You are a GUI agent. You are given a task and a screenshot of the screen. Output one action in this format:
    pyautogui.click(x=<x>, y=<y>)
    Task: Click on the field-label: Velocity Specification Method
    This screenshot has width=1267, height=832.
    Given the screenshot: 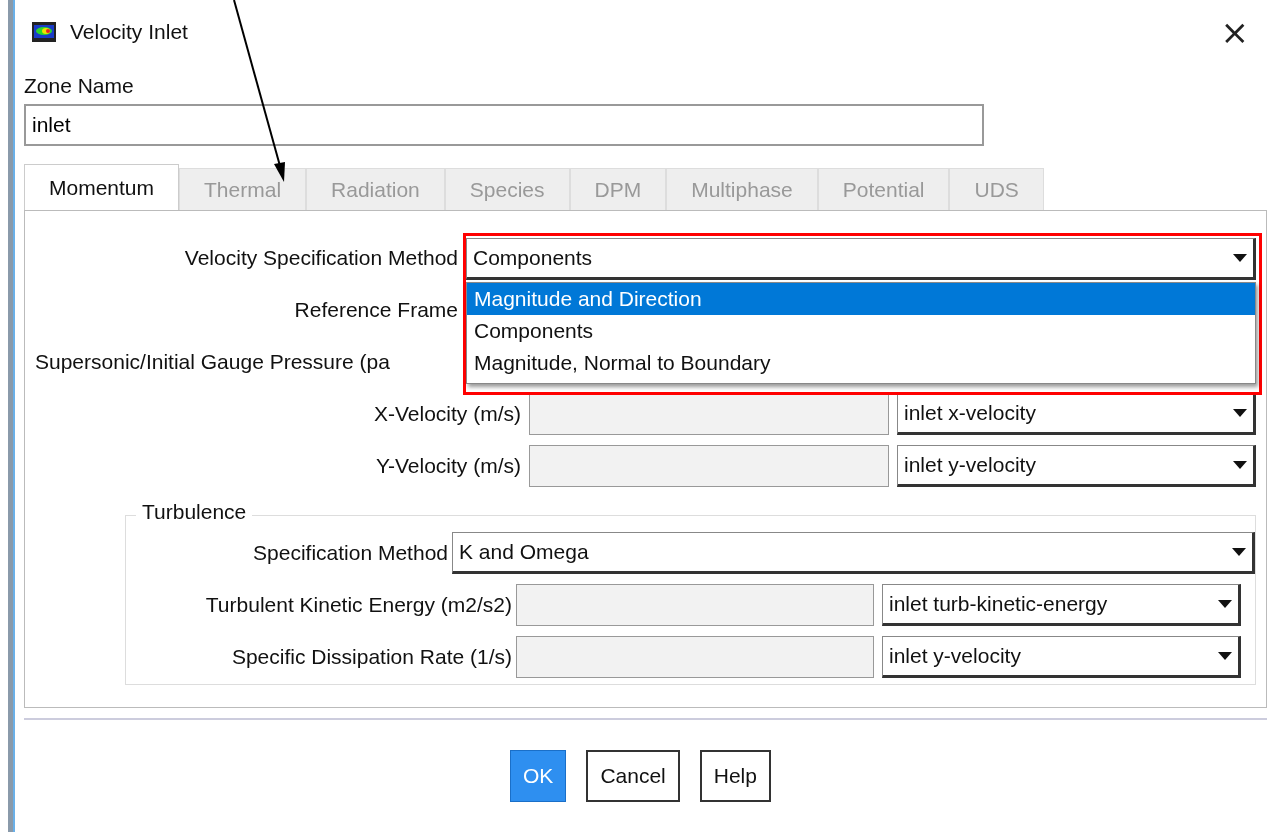 What is the action you would take?
    pyautogui.click(x=321, y=258)
    